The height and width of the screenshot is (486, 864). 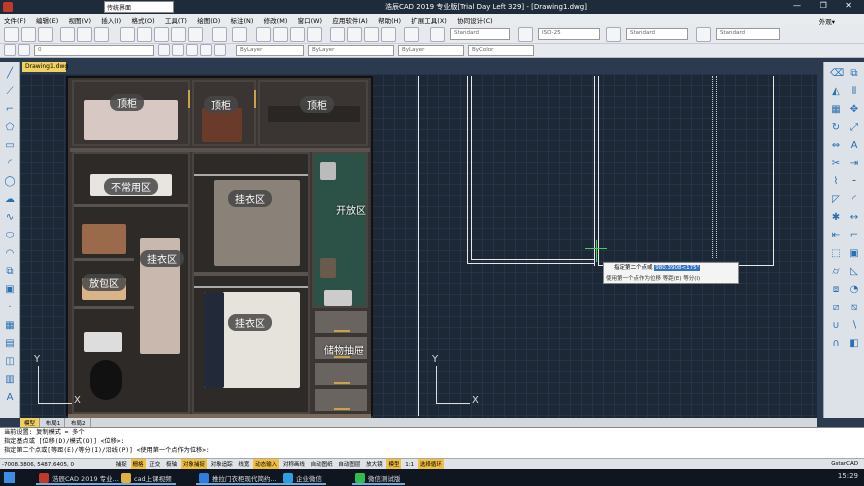 What do you see at coordinates (378, 477) in the screenshot?
I see `task-wechat: 微信测试版` at bounding box center [378, 477].